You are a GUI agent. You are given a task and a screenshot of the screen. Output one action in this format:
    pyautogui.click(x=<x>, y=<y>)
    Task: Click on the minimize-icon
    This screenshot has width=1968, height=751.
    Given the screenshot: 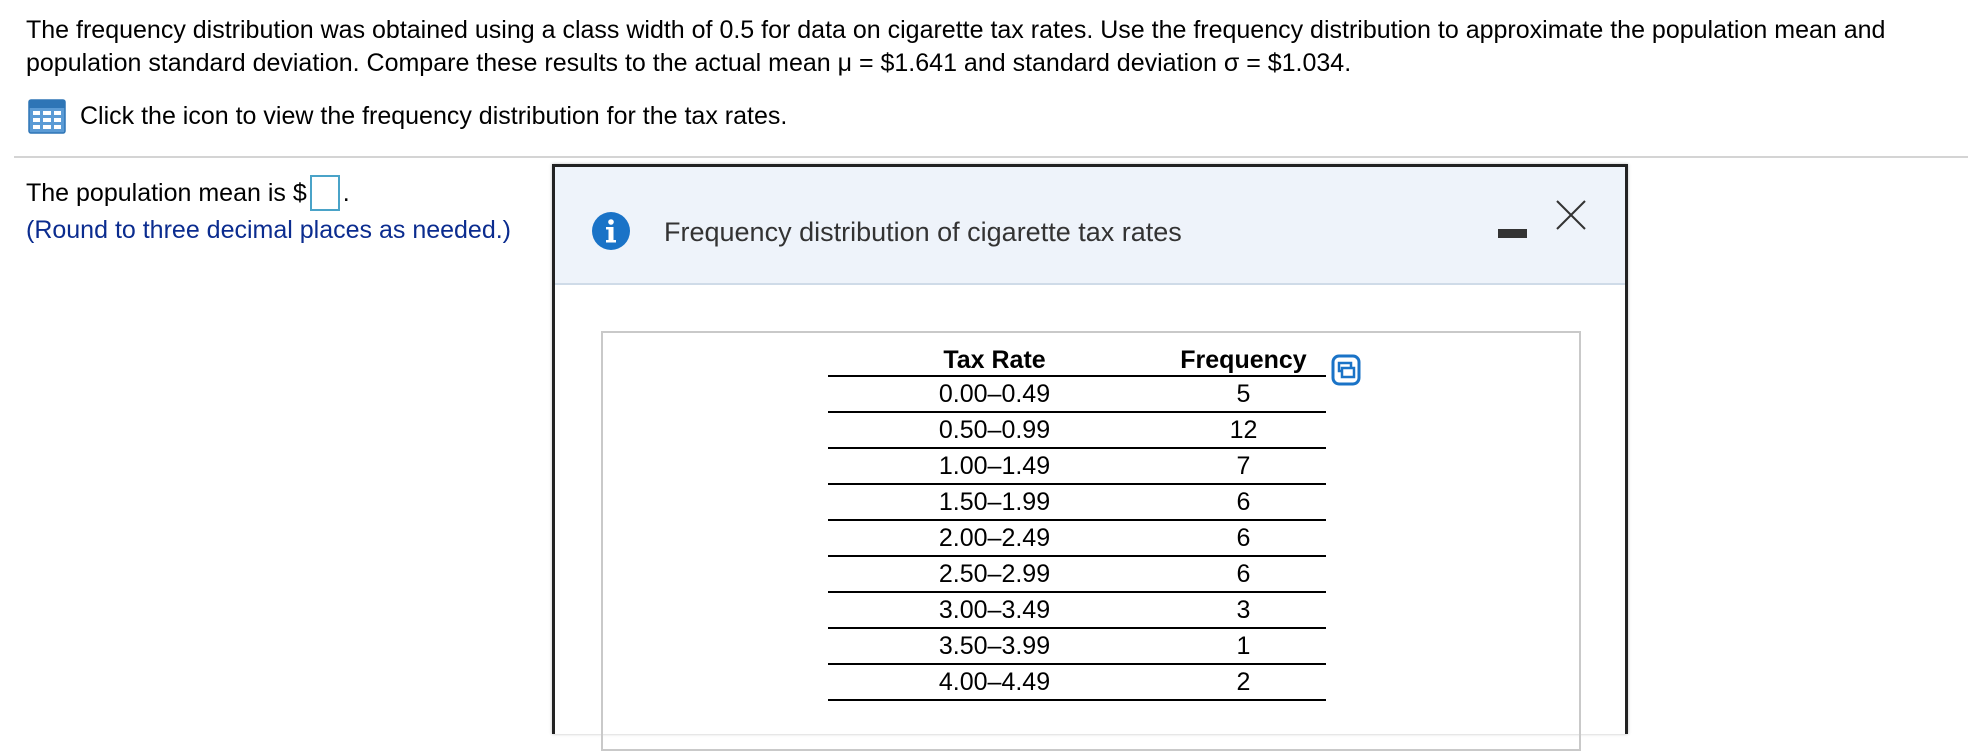 What is the action you would take?
    pyautogui.click(x=1512, y=233)
    